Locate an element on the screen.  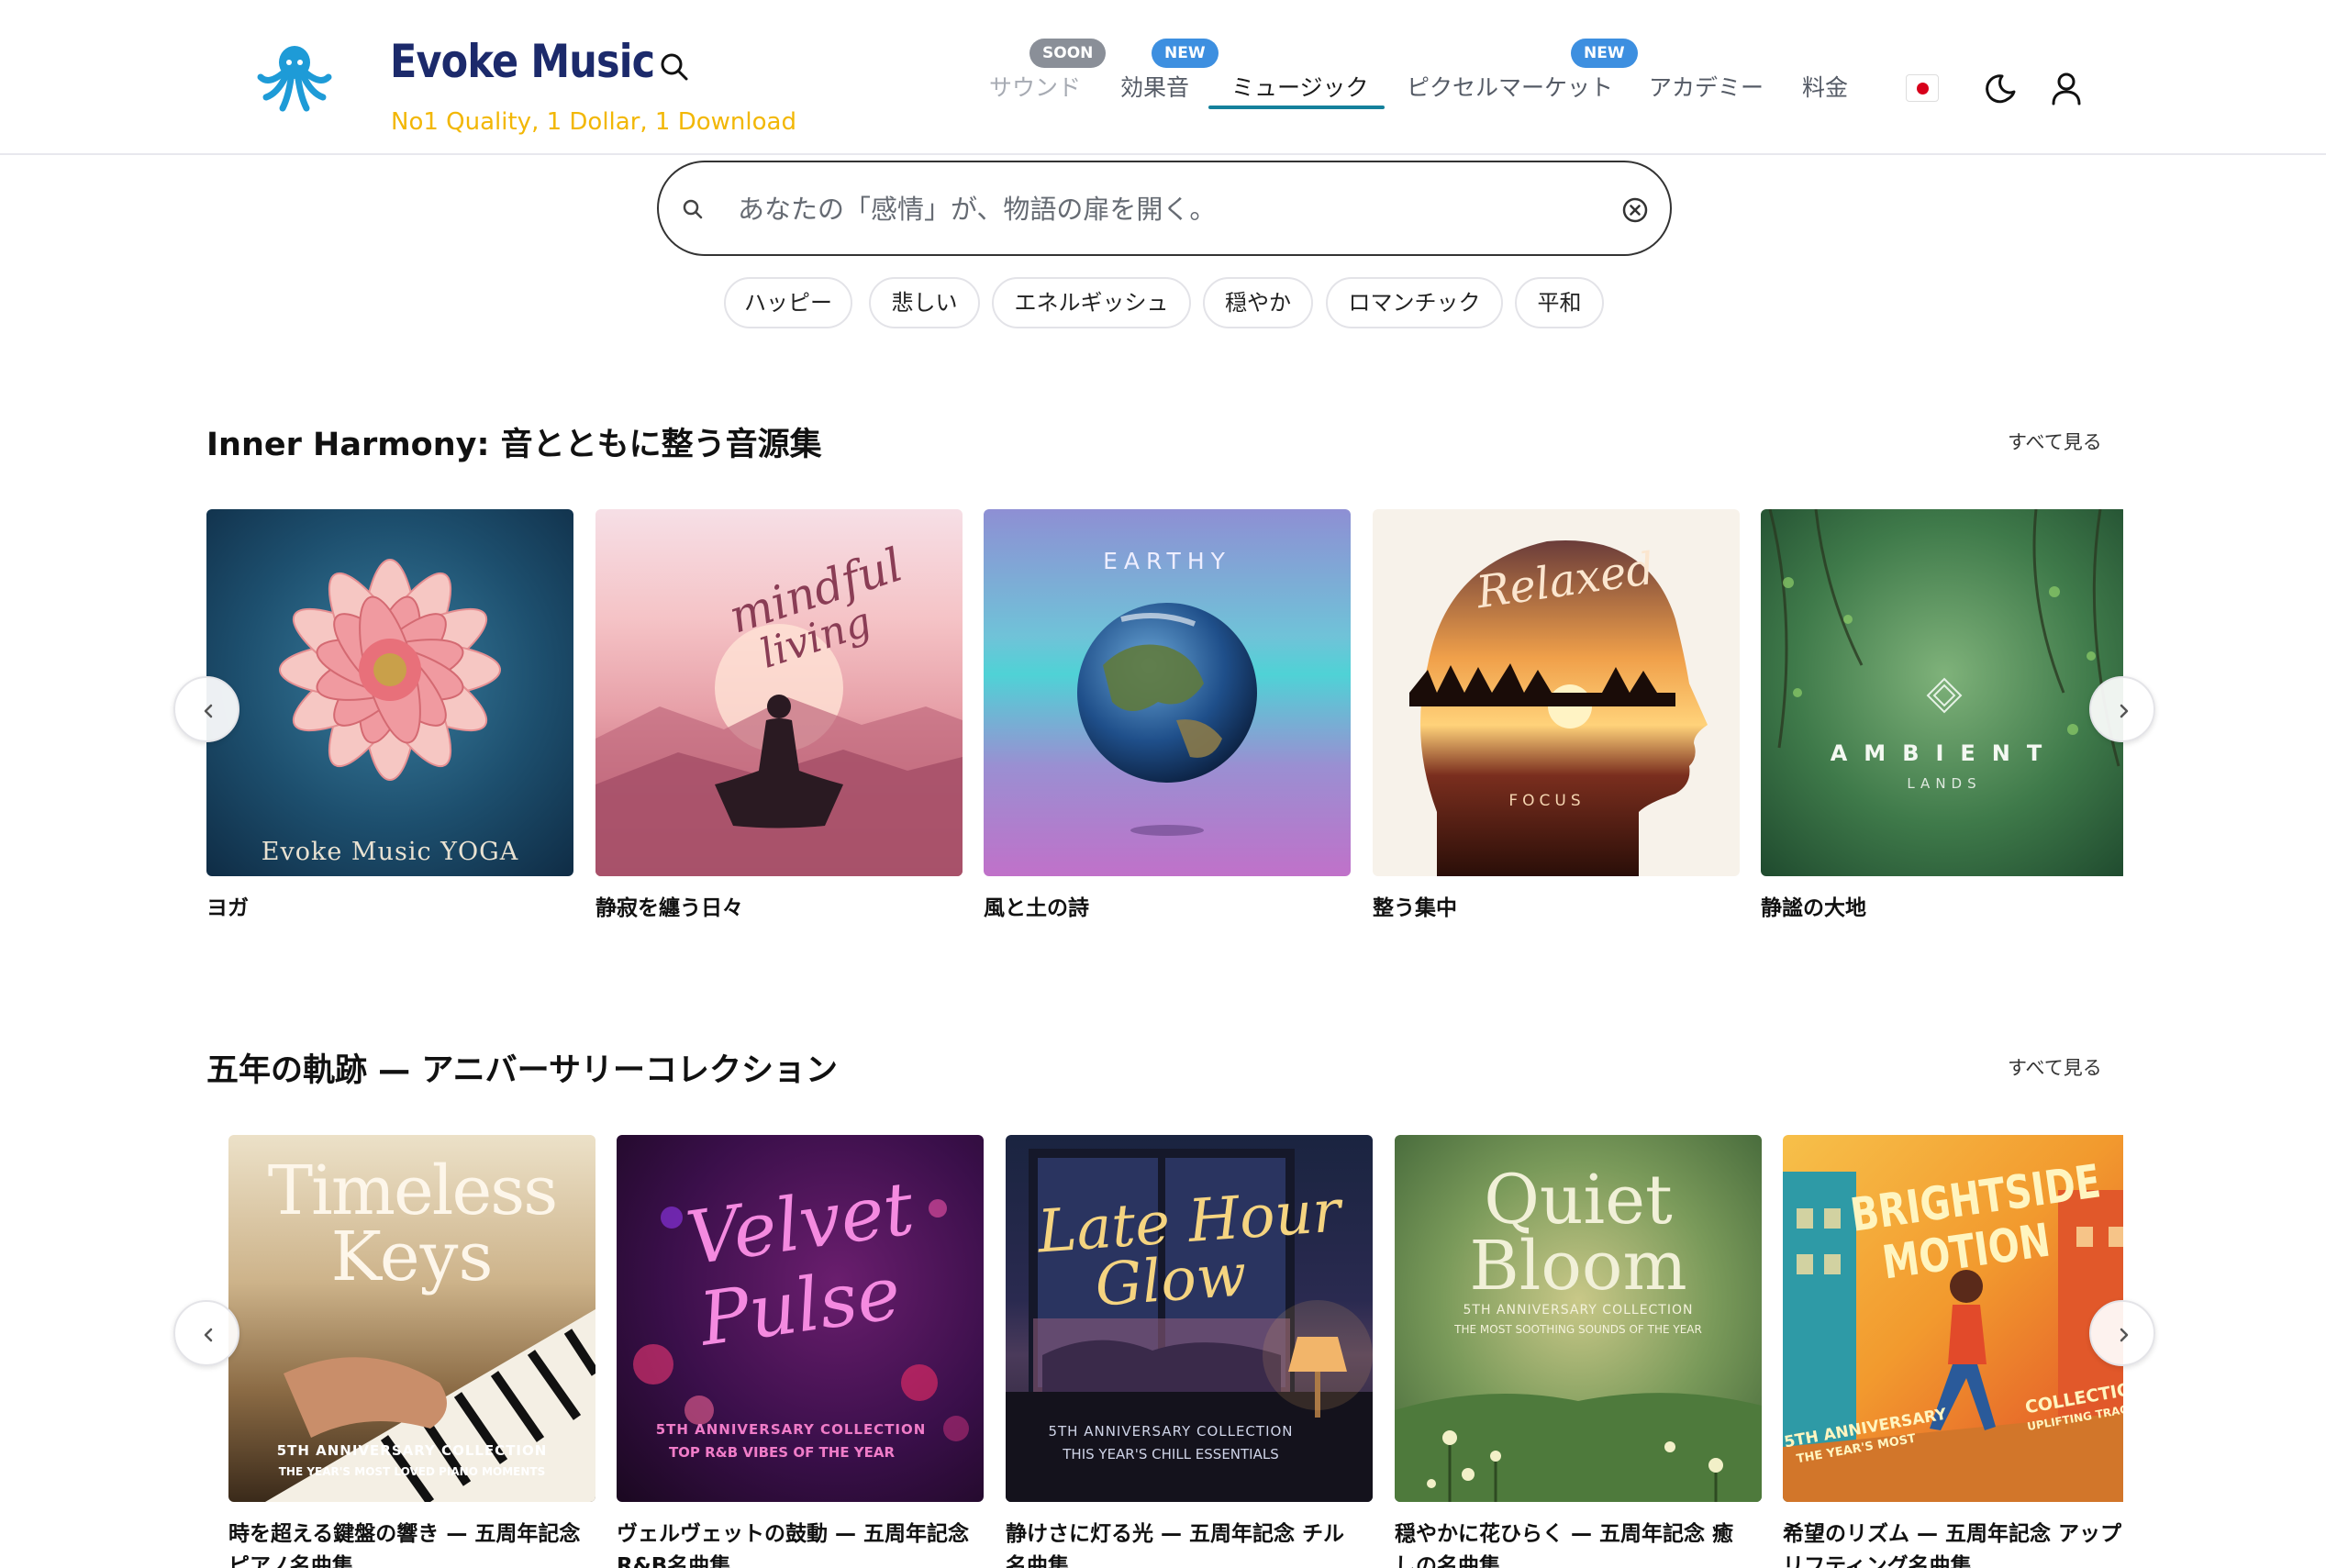
mood-chip-peaceful: 平和 is located at coordinates (1560, 302).